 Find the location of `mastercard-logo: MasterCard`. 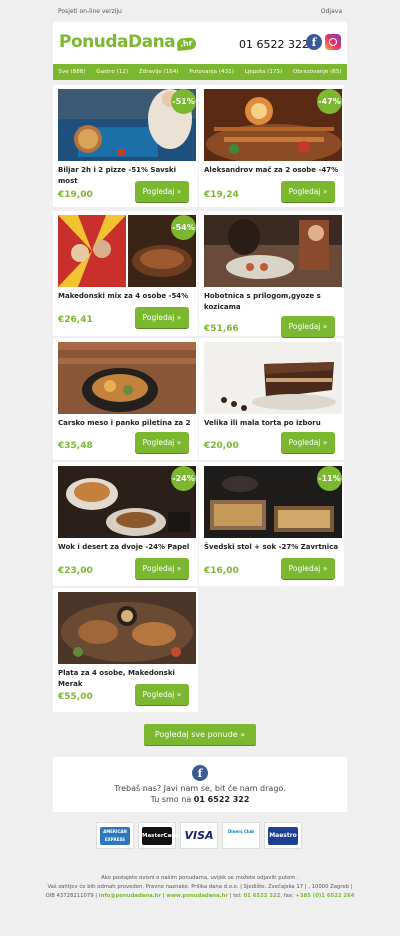

mastercard-logo: MasterCard is located at coordinates (160, 836).